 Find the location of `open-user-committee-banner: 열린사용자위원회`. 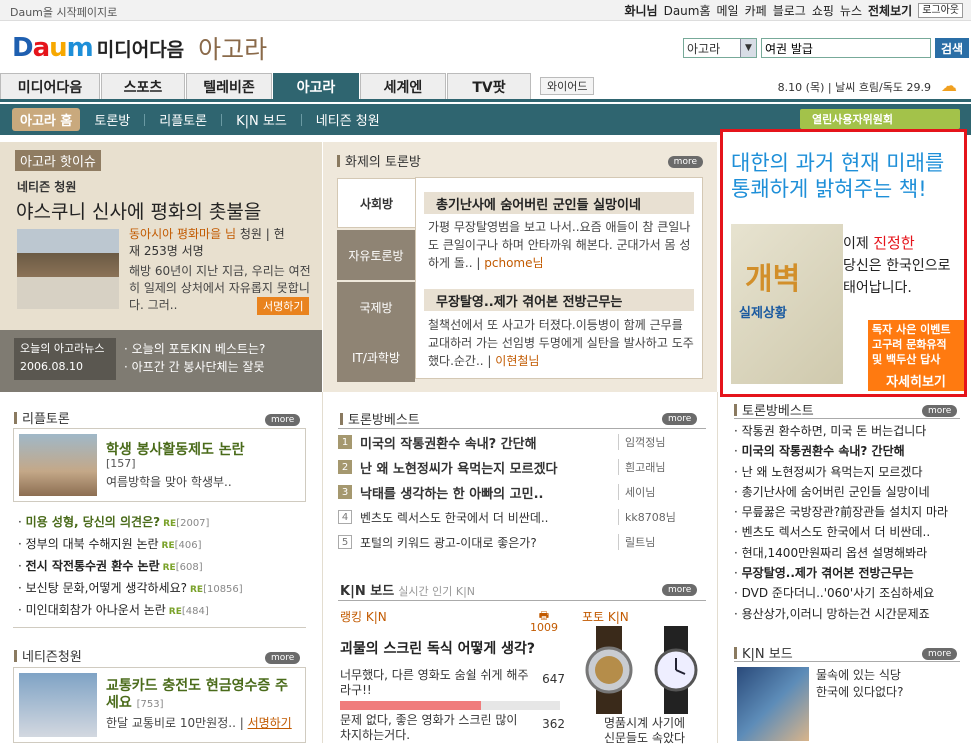

open-user-committee-banner: 열린사용자위원회 is located at coordinates (880, 119).